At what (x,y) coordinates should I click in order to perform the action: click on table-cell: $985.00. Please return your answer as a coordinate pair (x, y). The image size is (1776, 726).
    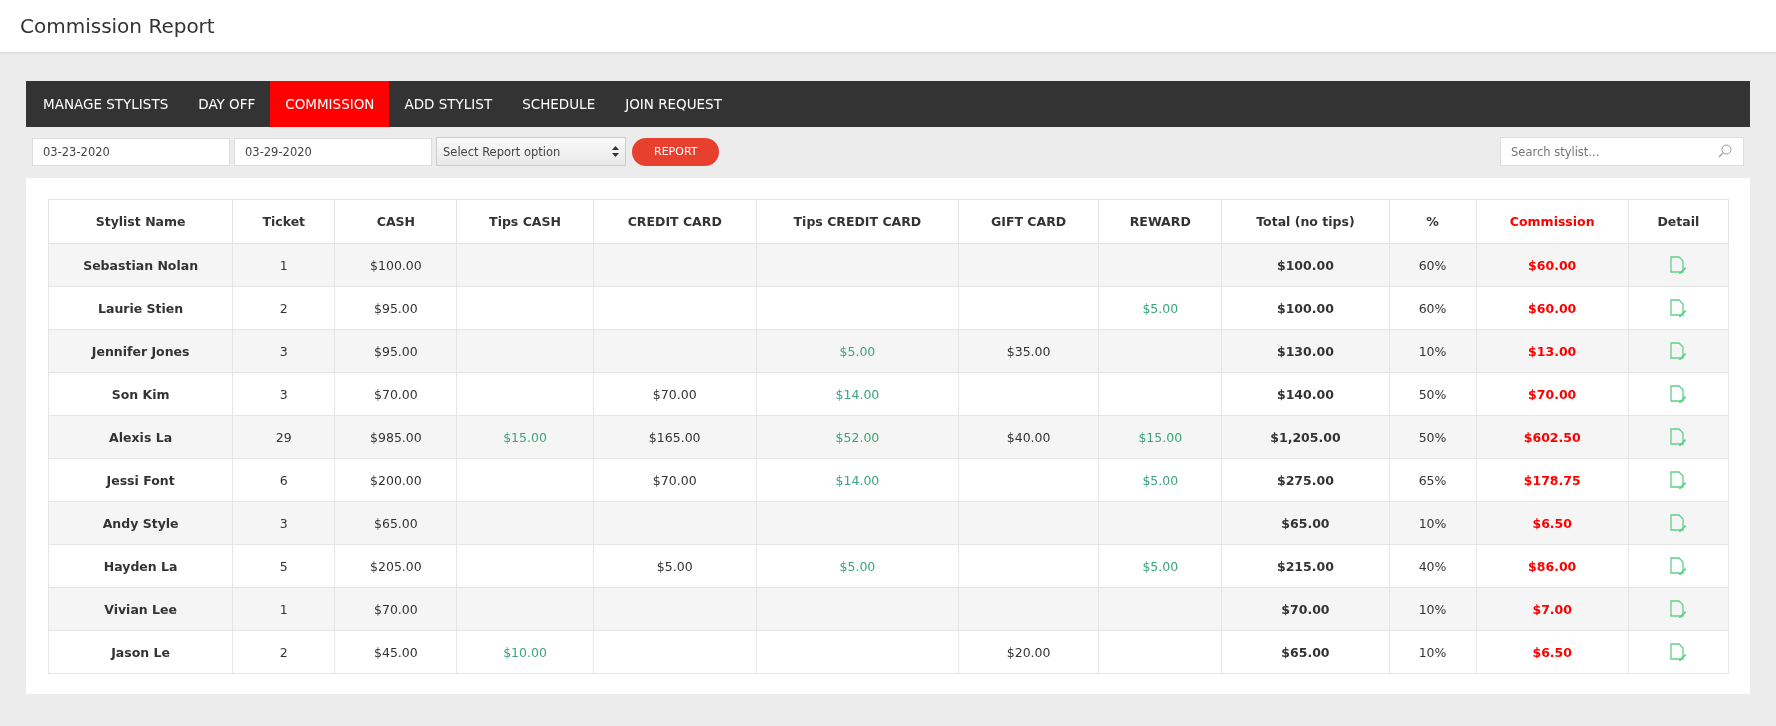
    Looking at the image, I should click on (396, 437).